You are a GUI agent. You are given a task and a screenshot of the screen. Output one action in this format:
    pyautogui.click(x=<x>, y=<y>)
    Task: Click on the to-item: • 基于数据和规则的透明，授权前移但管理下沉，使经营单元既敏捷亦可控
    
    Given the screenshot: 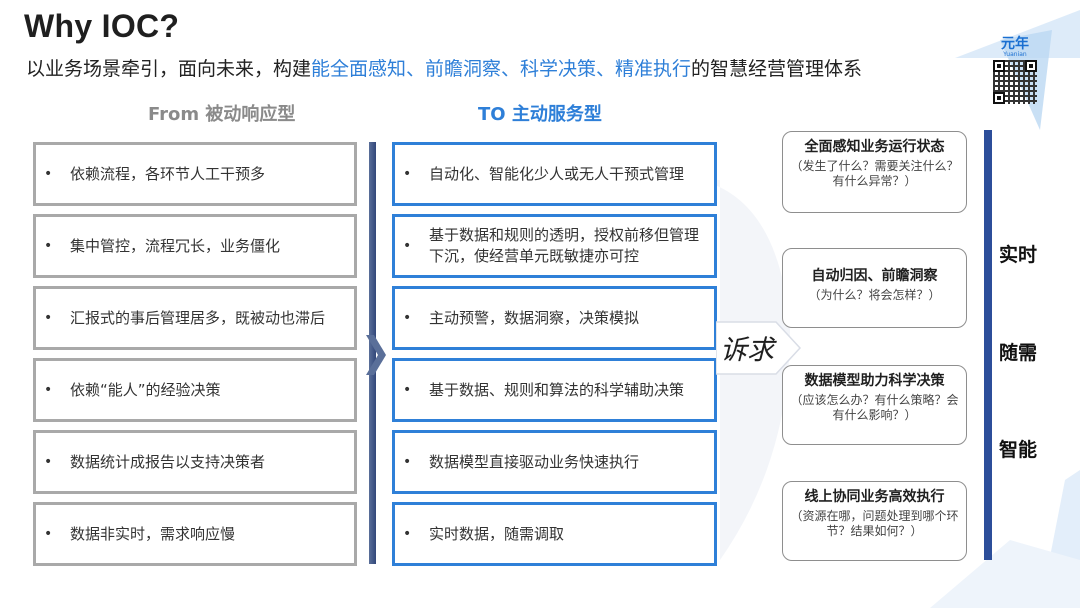 What is the action you would take?
    pyautogui.click(x=554, y=246)
    